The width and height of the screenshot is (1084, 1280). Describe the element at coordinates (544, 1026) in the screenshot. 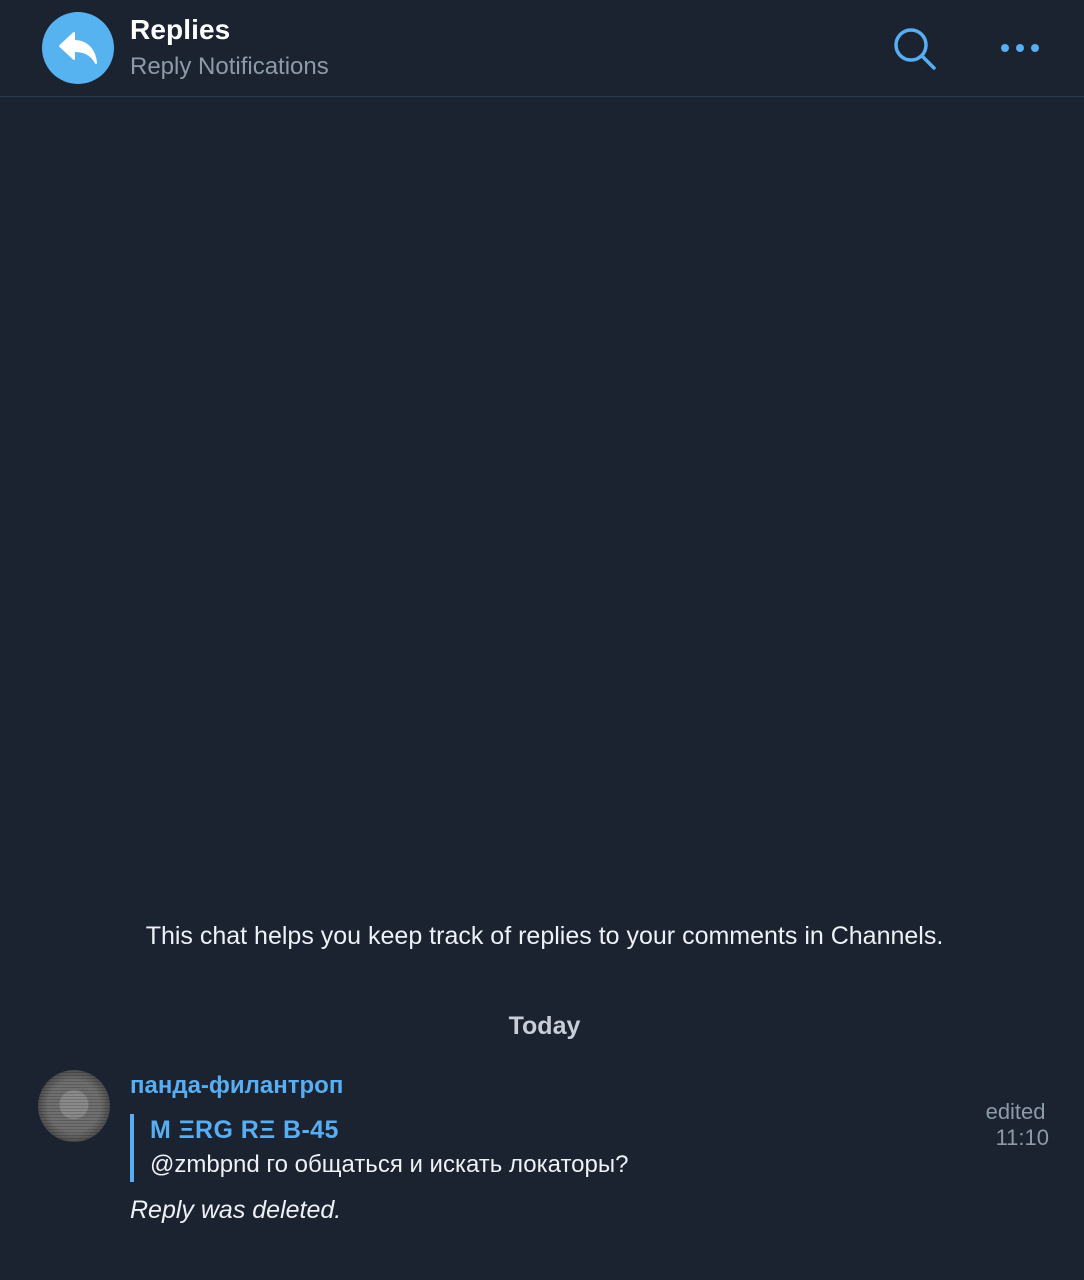

I see `date-divider: Today` at that location.